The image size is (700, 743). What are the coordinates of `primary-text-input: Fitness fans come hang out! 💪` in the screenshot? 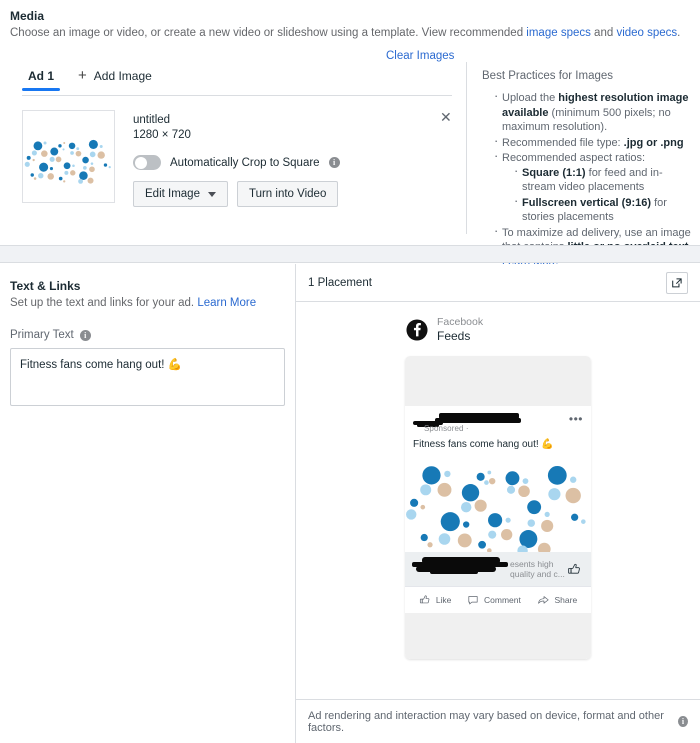 It's located at (147, 377).